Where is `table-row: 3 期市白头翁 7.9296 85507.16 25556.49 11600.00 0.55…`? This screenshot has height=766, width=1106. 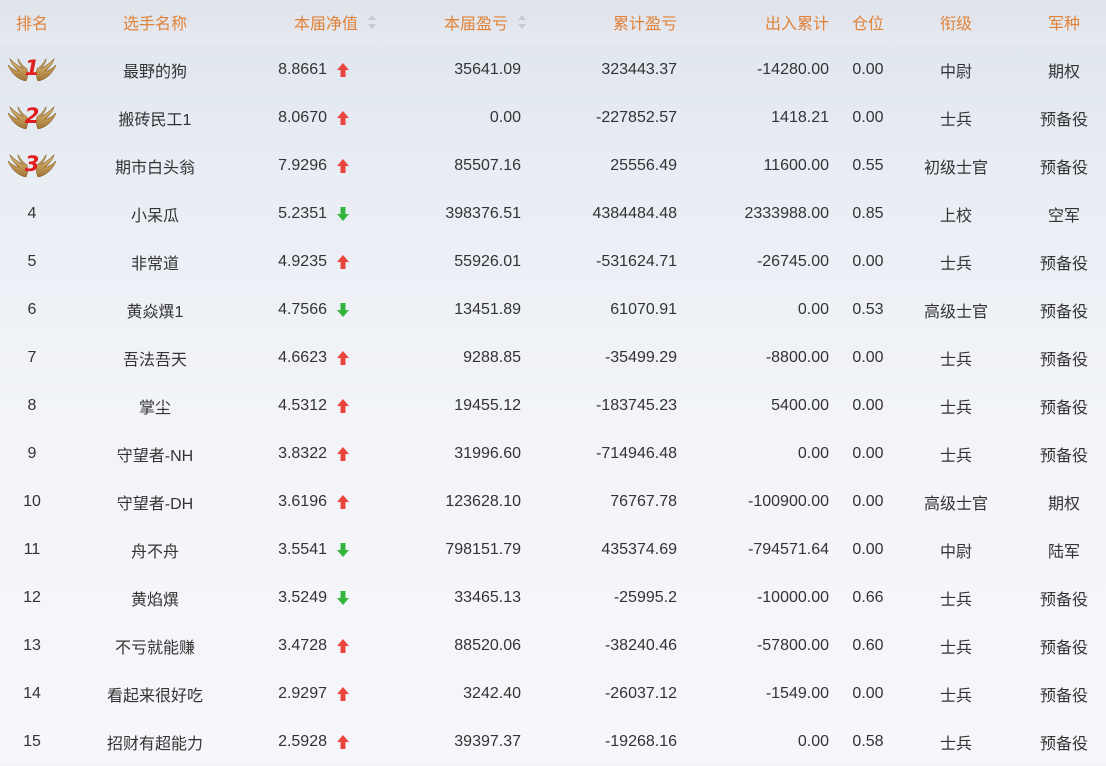 table-row: 3 期市白头翁 7.9296 85507.16 25556.49 11600.00 0.55… is located at coordinates (553, 166).